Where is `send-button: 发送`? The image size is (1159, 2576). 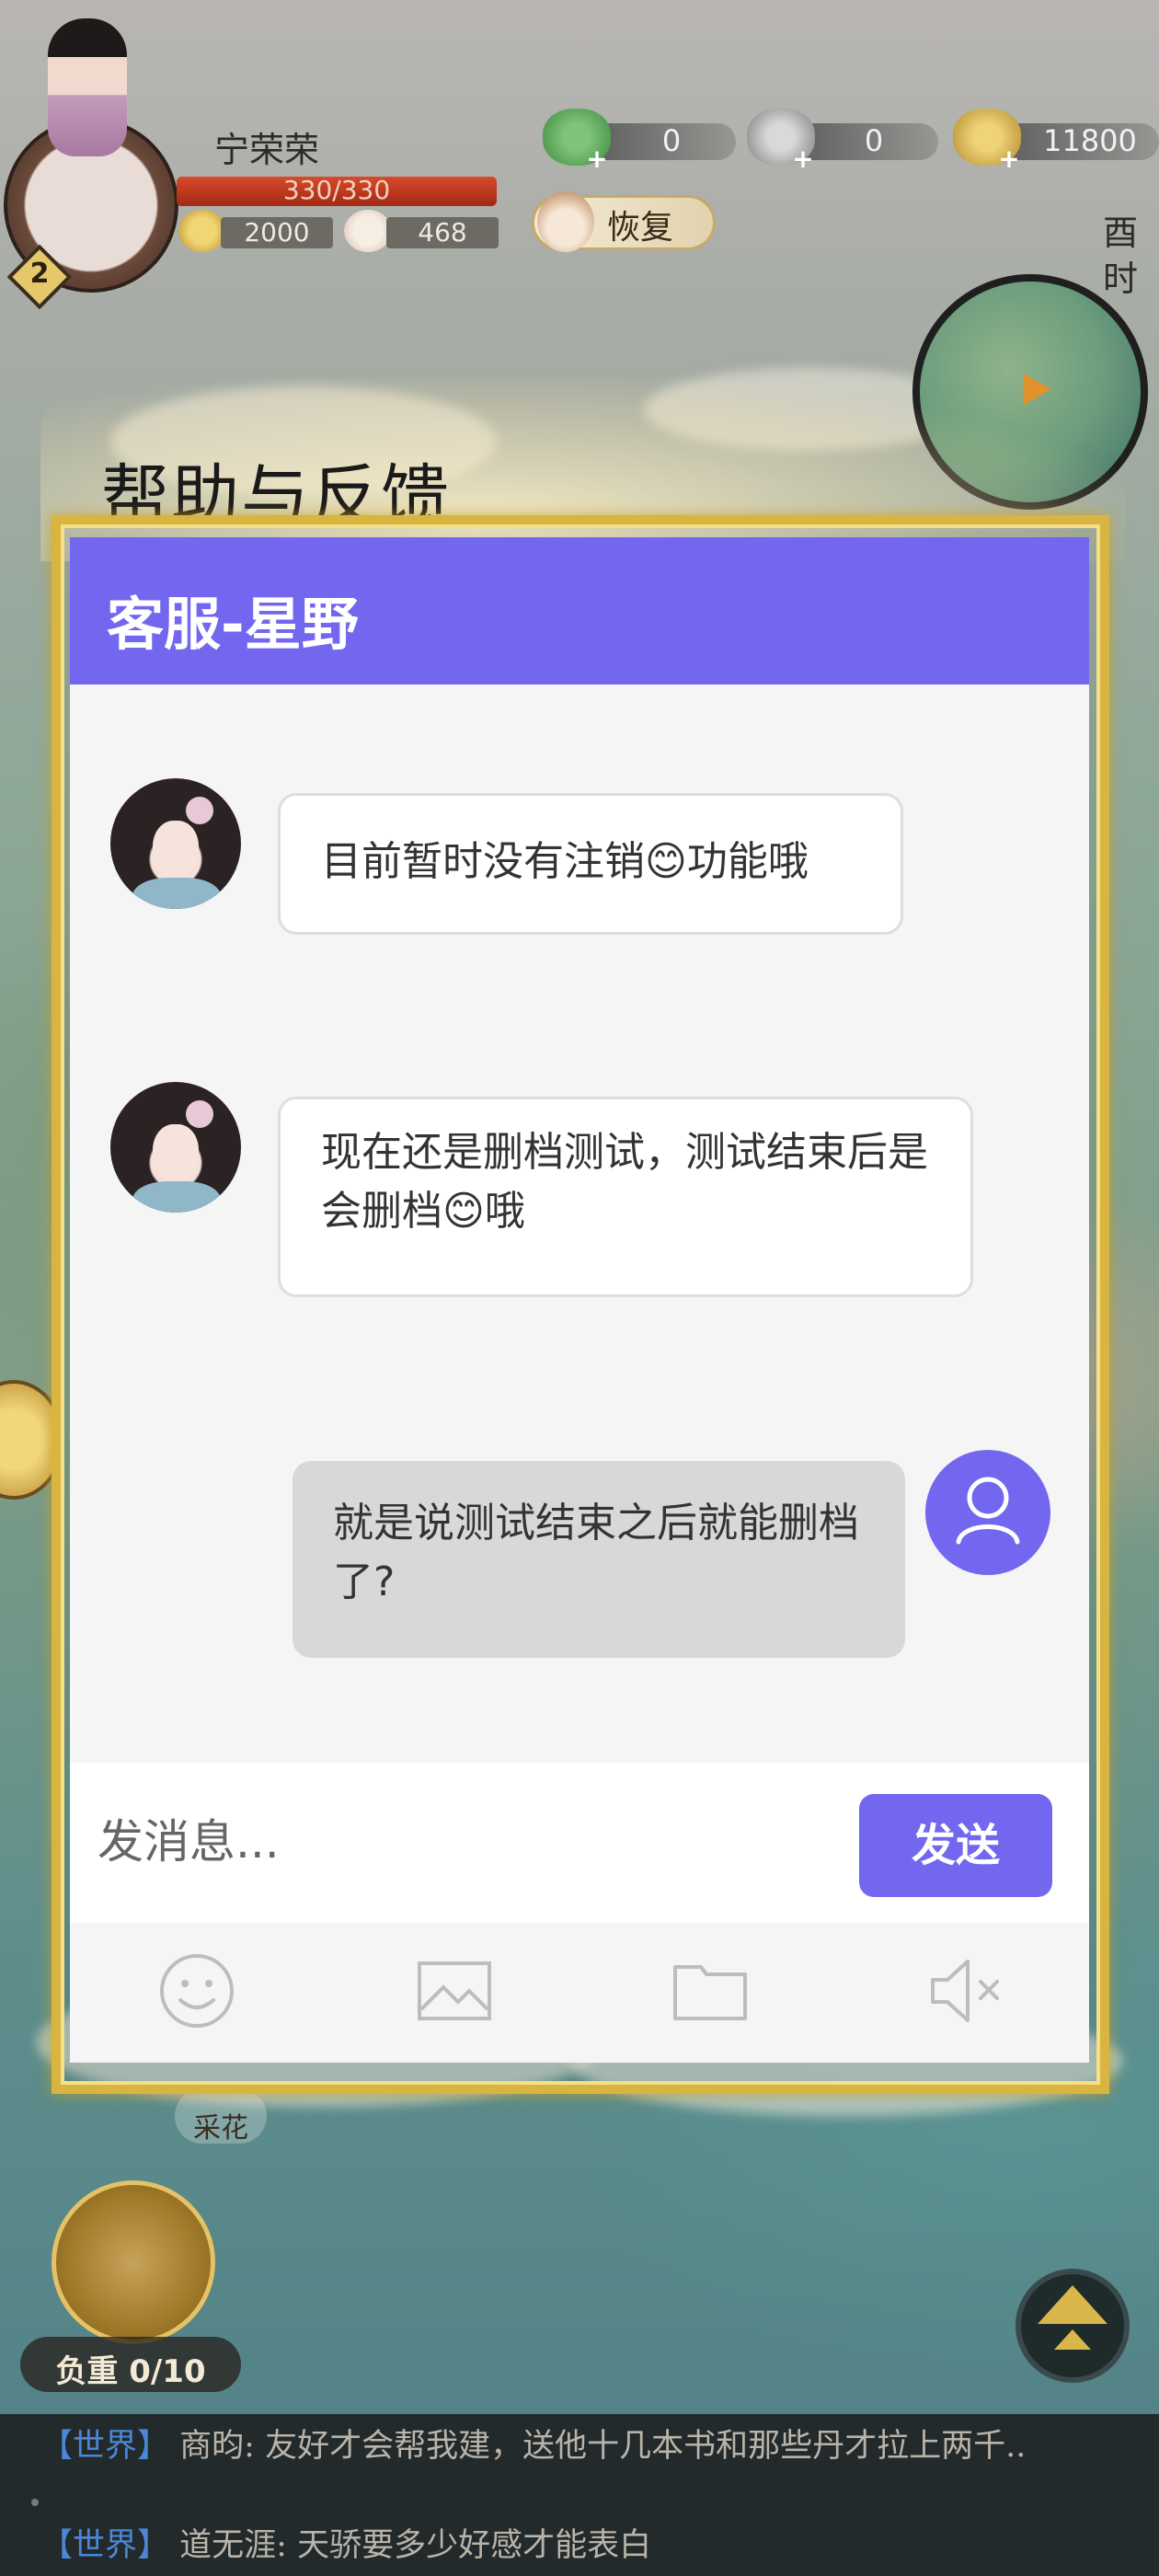
send-button: 发送 is located at coordinates (955, 1845).